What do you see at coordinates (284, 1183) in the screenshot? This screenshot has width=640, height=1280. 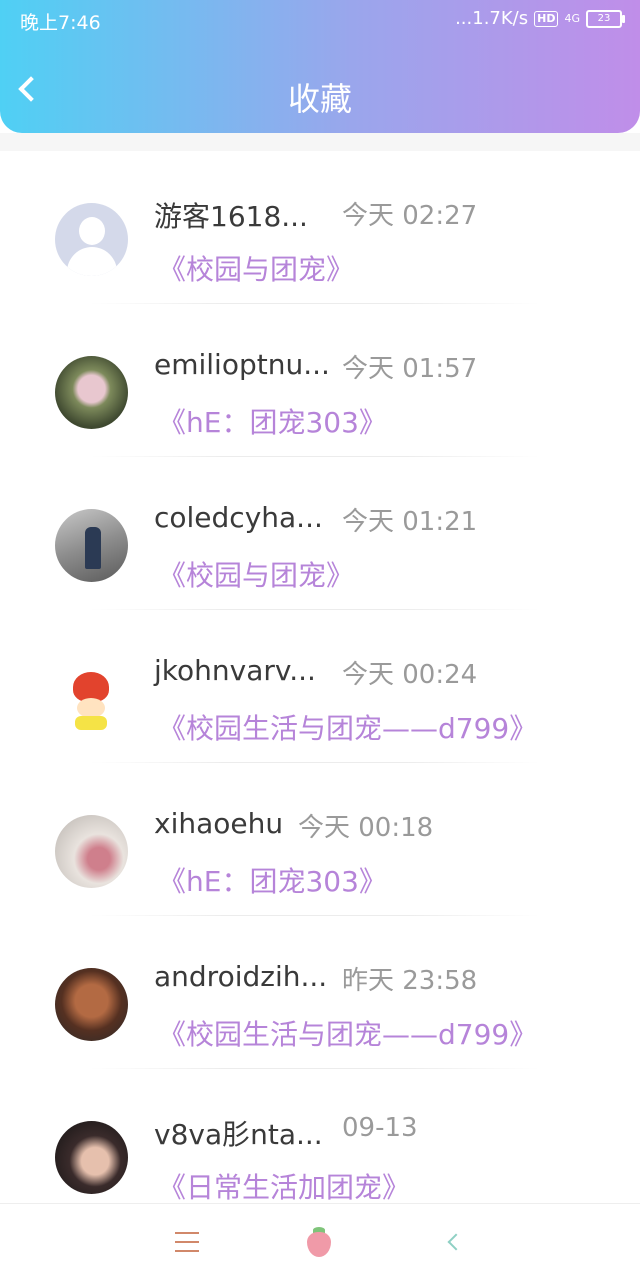 I see `book-title: 《日常生活加团宠》` at bounding box center [284, 1183].